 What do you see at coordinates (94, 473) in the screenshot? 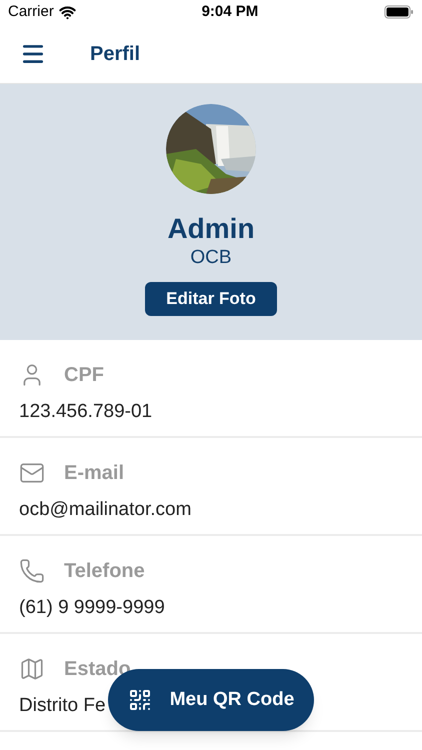
I see `field-label: E-mail` at bounding box center [94, 473].